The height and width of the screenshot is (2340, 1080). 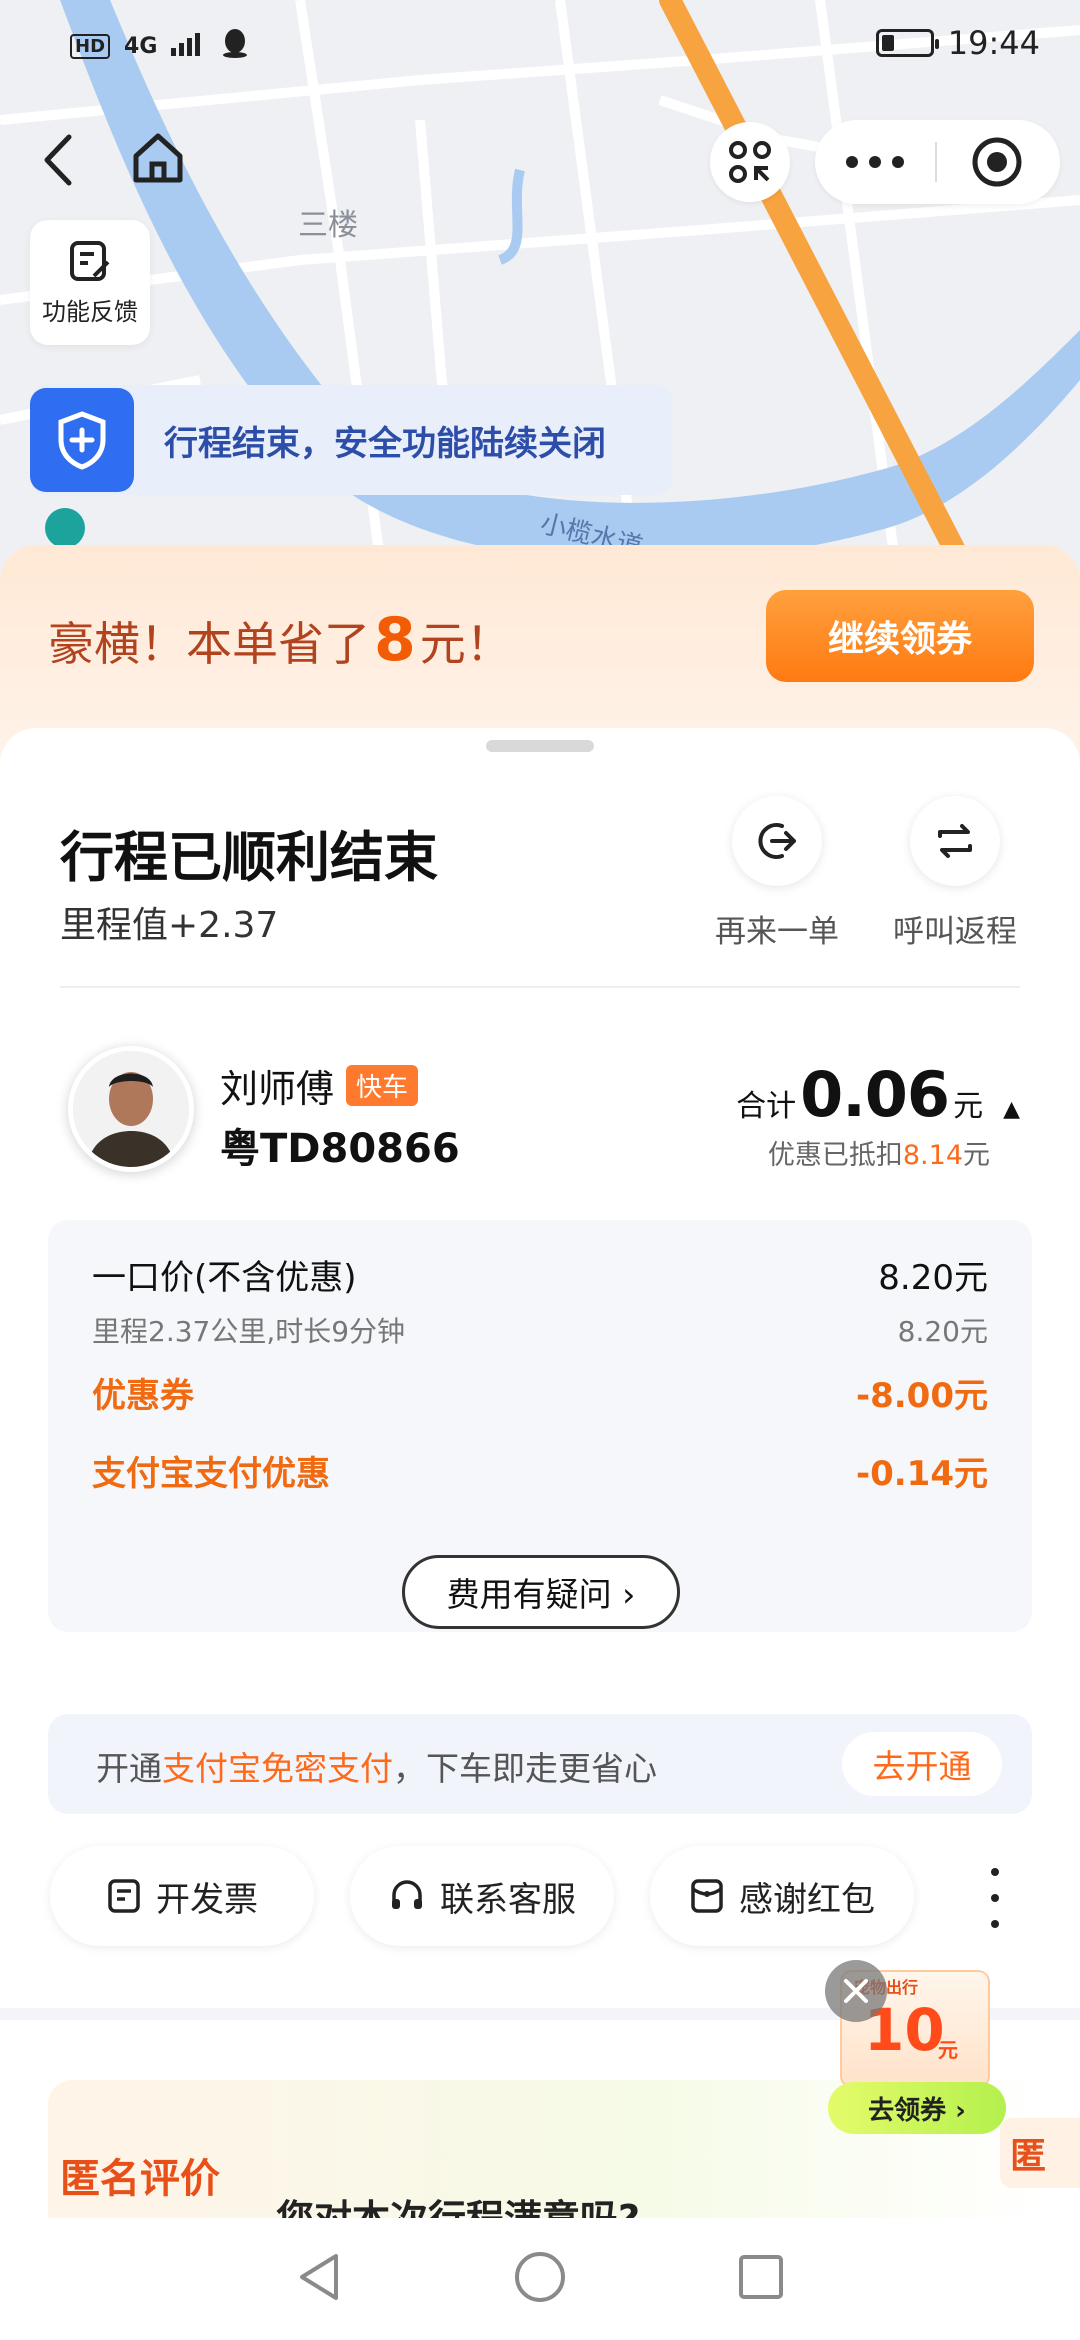 I want to click on network-label: 4G, so click(x=141, y=46).